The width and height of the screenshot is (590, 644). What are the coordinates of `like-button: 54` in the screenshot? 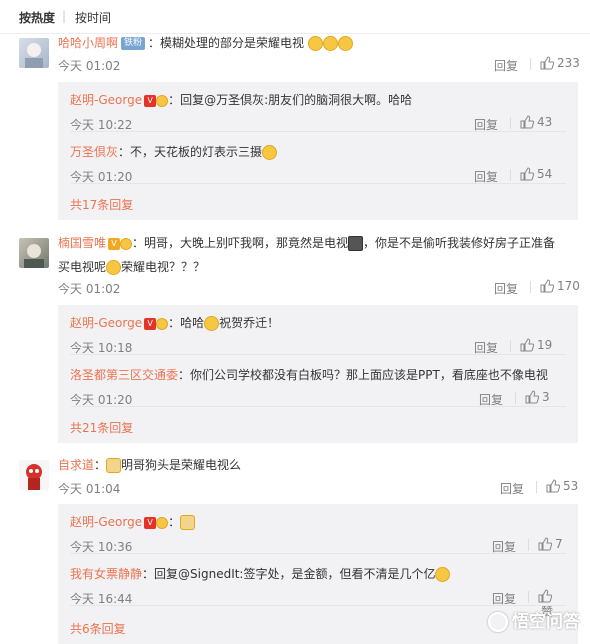 It's located at (536, 173).